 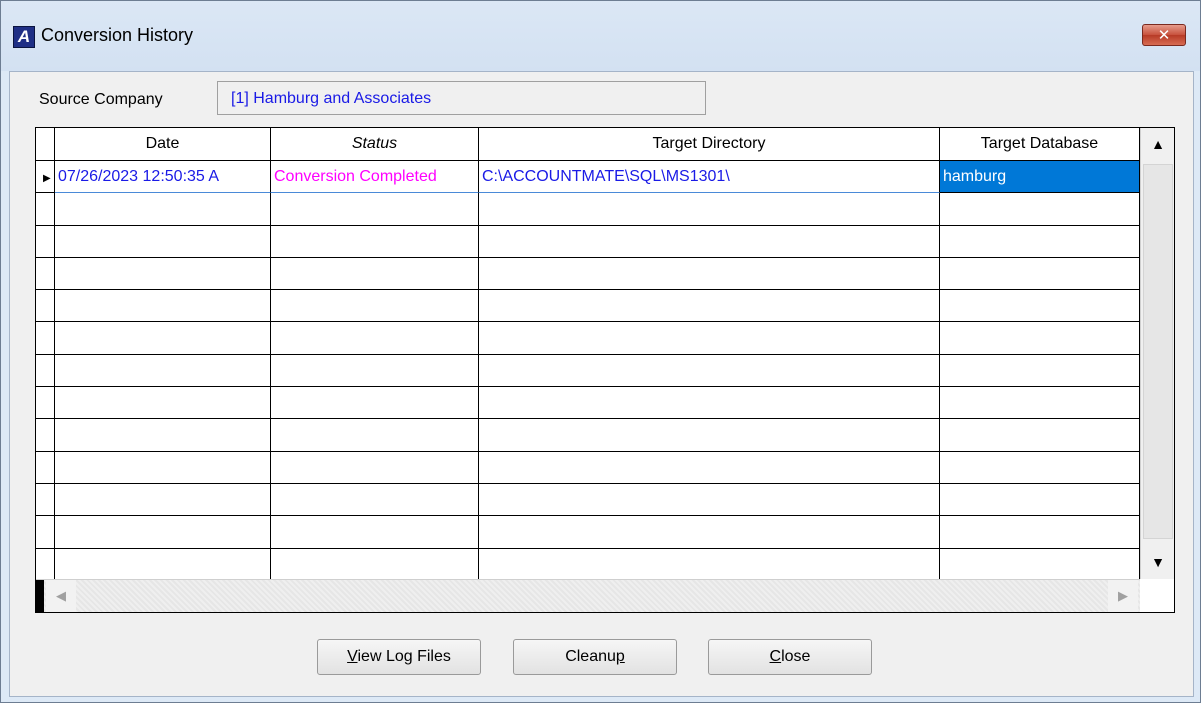 I want to click on scroll-up-arrow-icon: ▲, so click(x=1157, y=144).